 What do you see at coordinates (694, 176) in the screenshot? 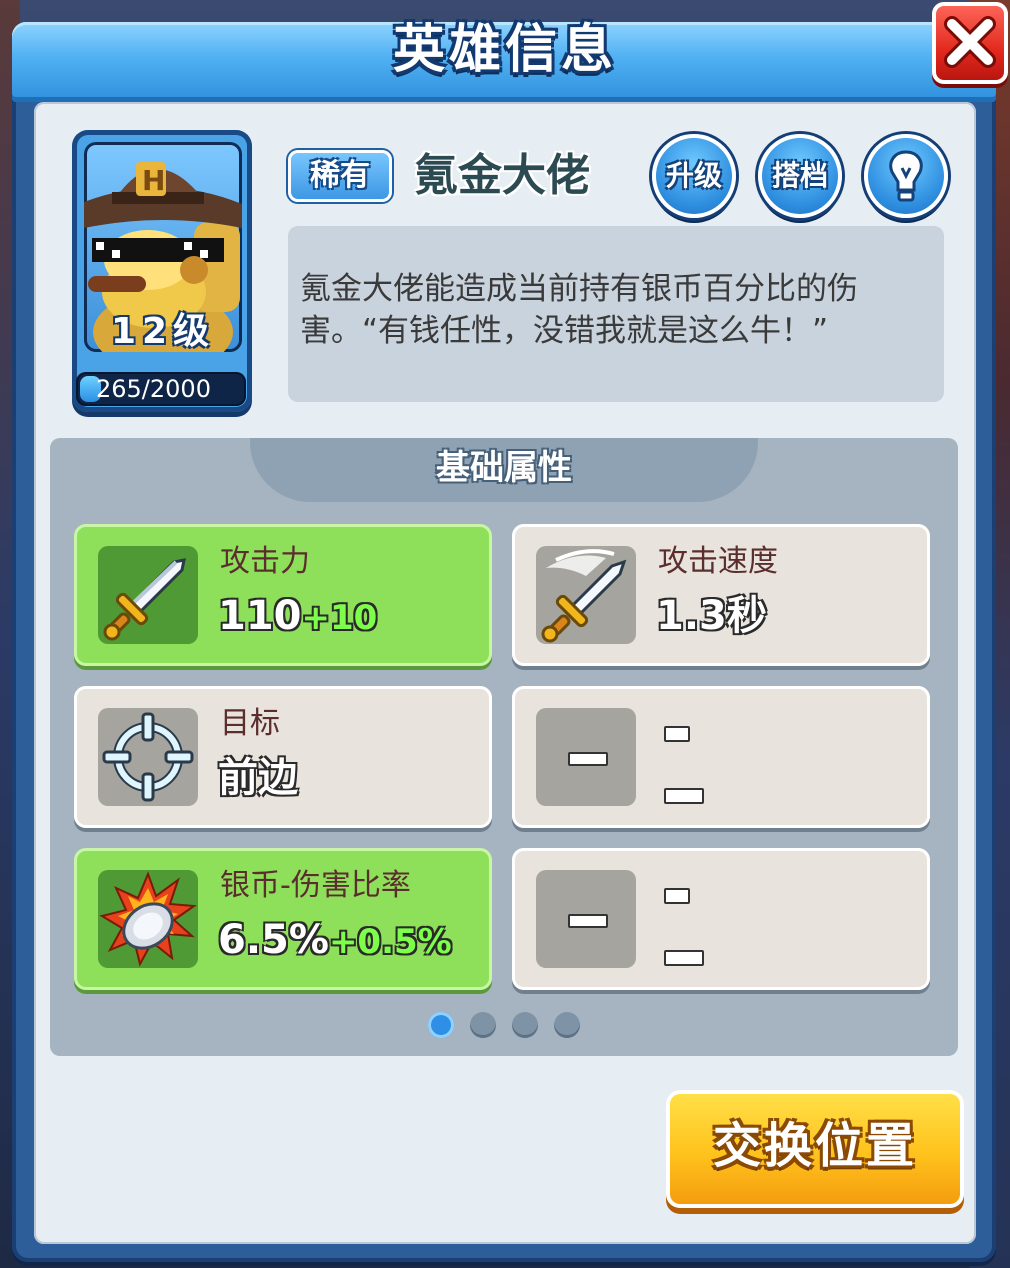
I see `upgrade-button: 升级` at bounding box center [694, 176].